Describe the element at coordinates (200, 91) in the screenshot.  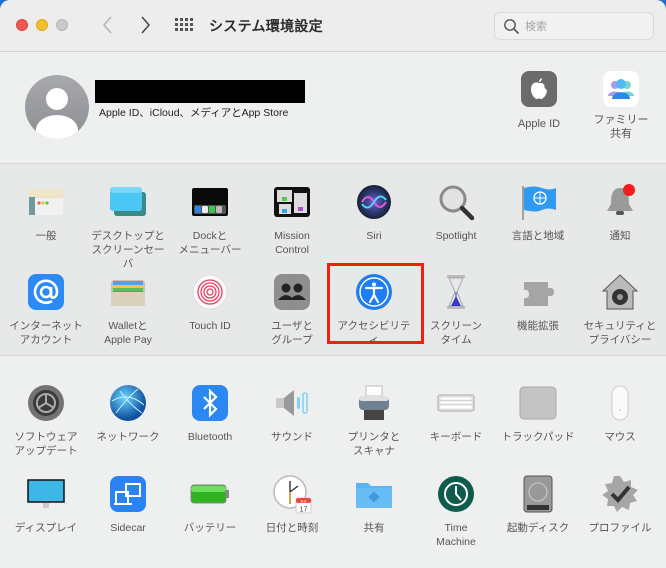
I see `user-name-redacted` at that location.